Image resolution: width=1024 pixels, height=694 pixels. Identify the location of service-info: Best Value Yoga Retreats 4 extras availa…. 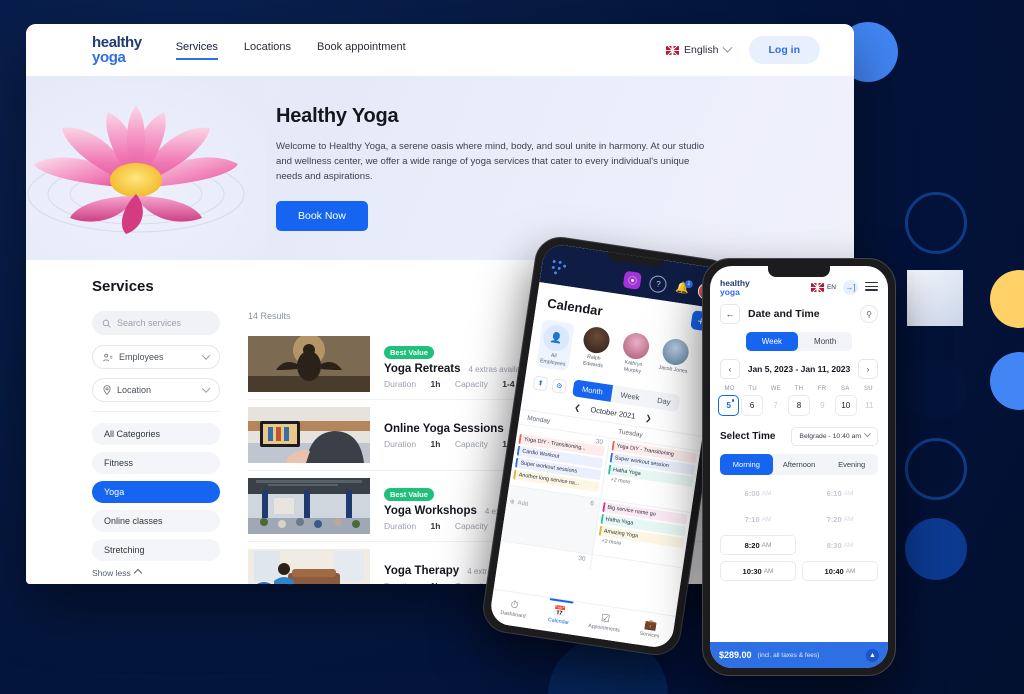
(457, 364).